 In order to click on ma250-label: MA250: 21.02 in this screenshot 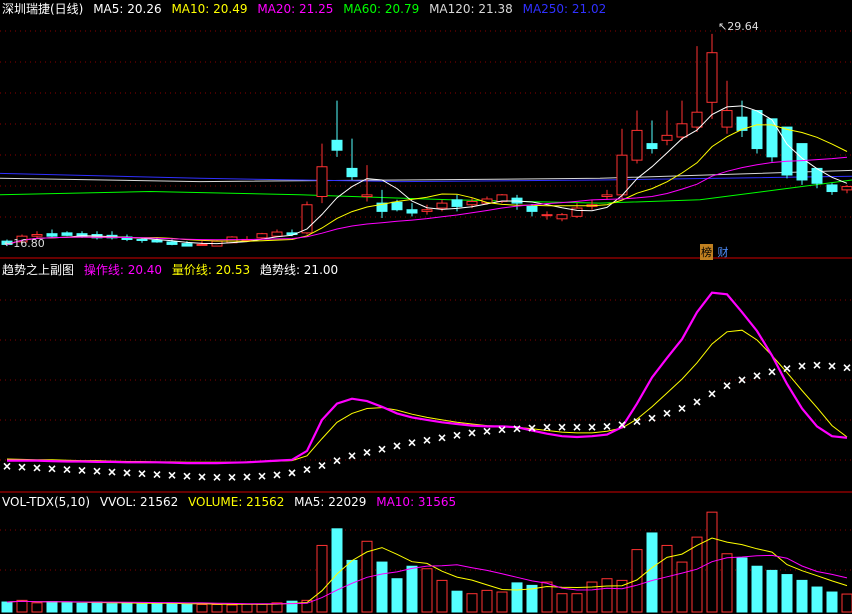, I will do `click(564, 9)`.